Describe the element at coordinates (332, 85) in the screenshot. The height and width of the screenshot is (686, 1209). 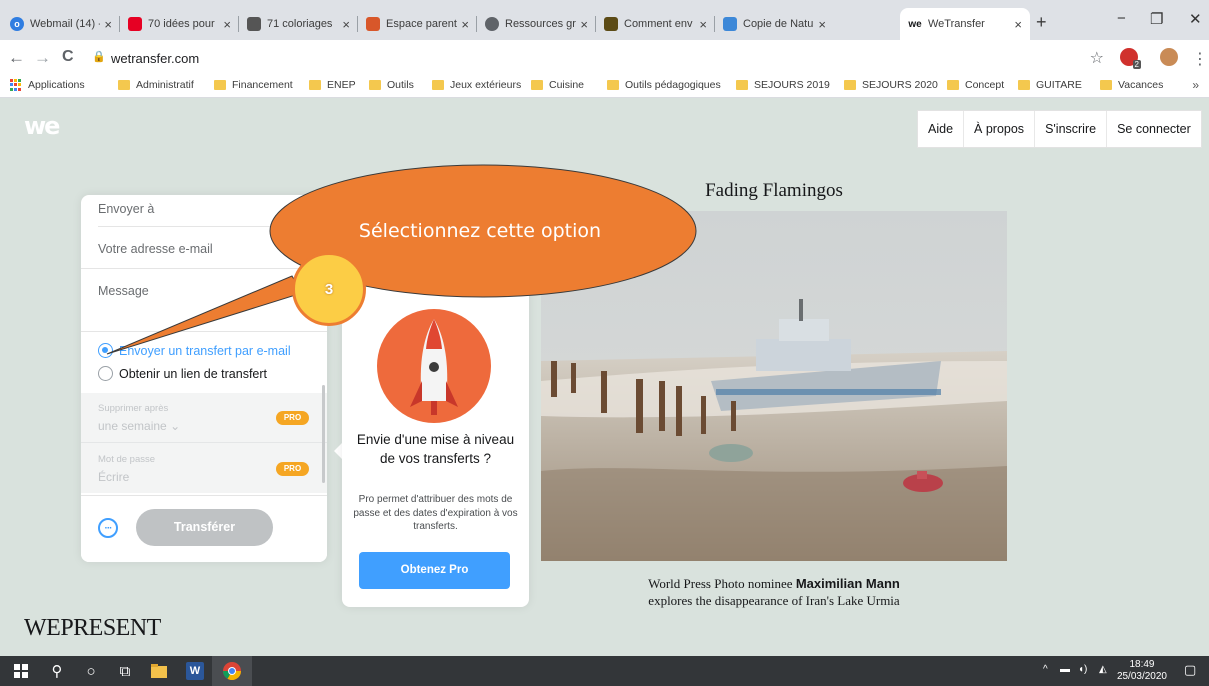
I see `bookmark-enep: ENEP` at that location.